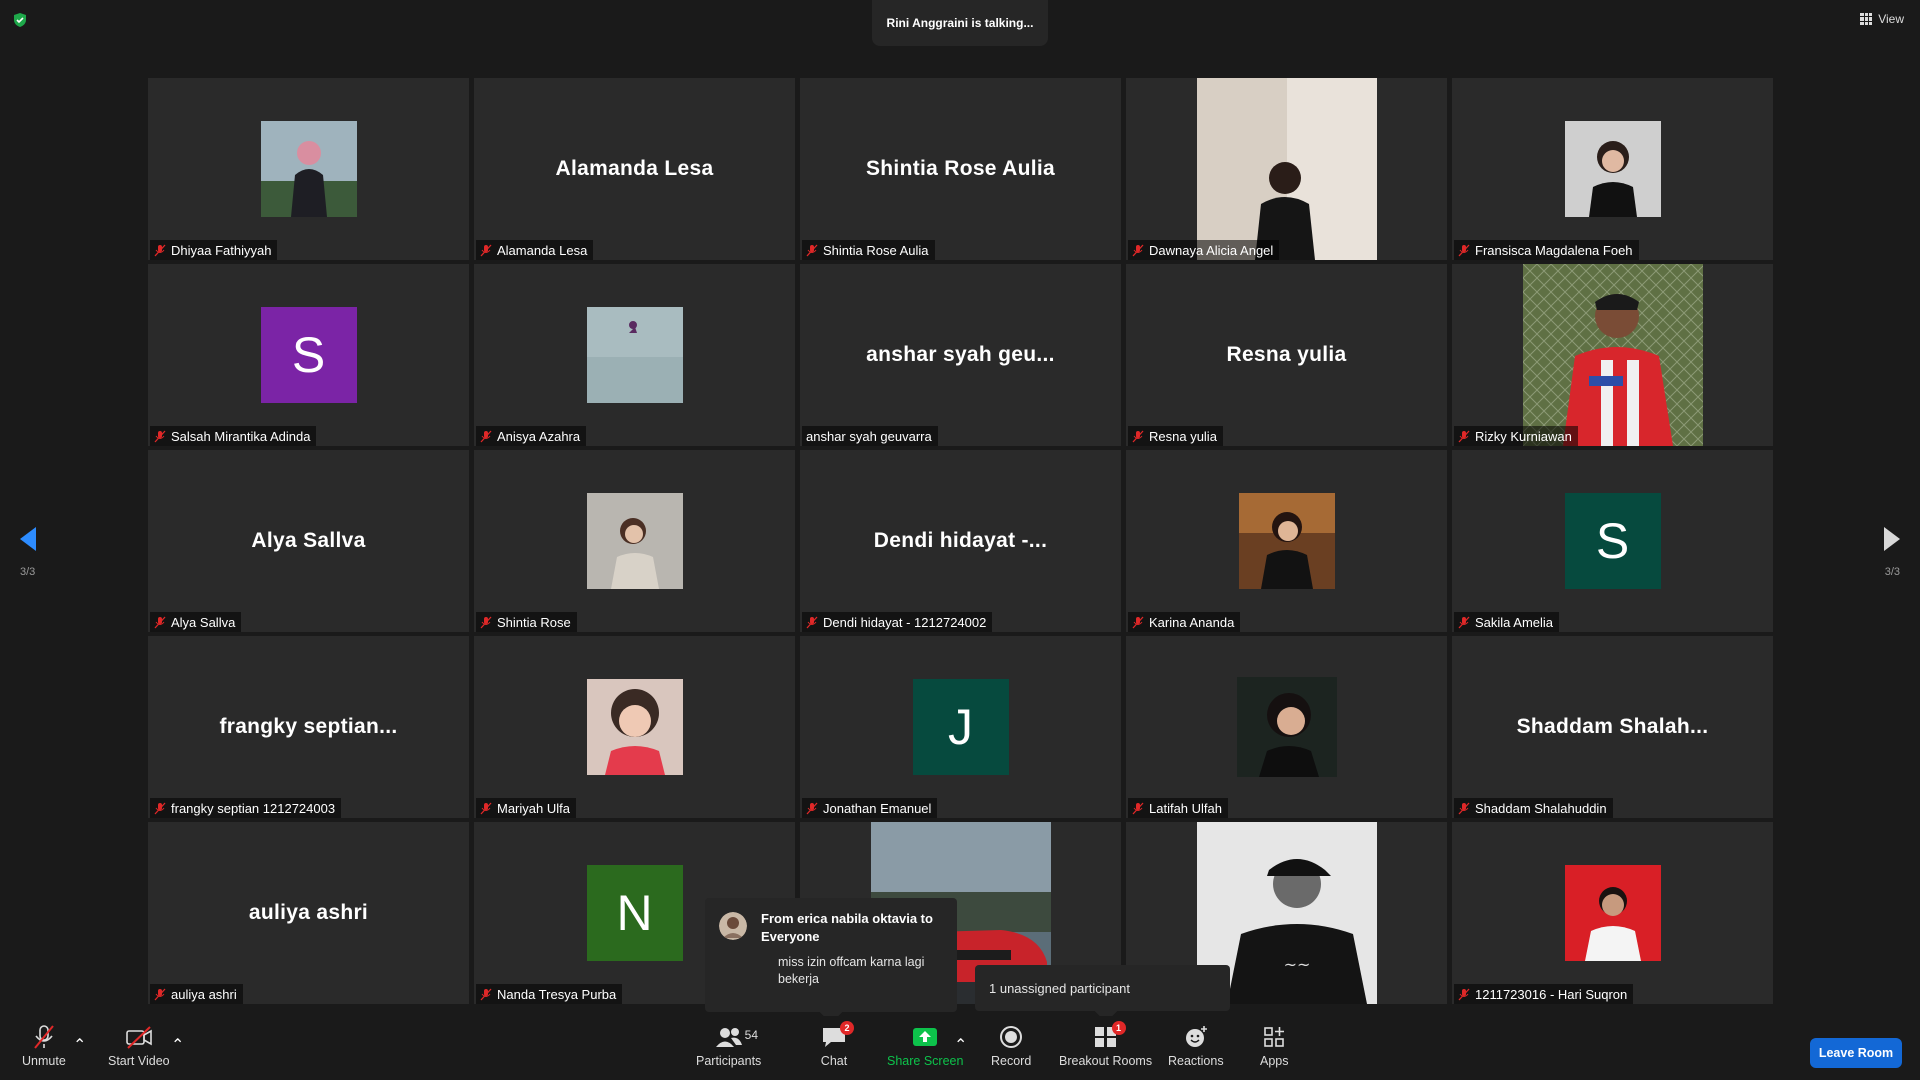 Image resolution: width=1920 pixels, height=1080 pixels. Describe the element at coordinates (847, 927) in the screenshot. I see `chat-sender-line: From erica nabila oktavia to Everyone` at that location.